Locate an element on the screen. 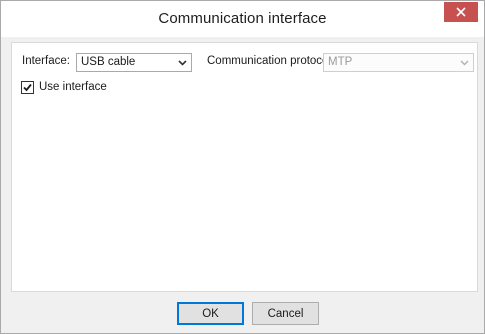  protocol-select: MTP is located at coordinates (398, 62).